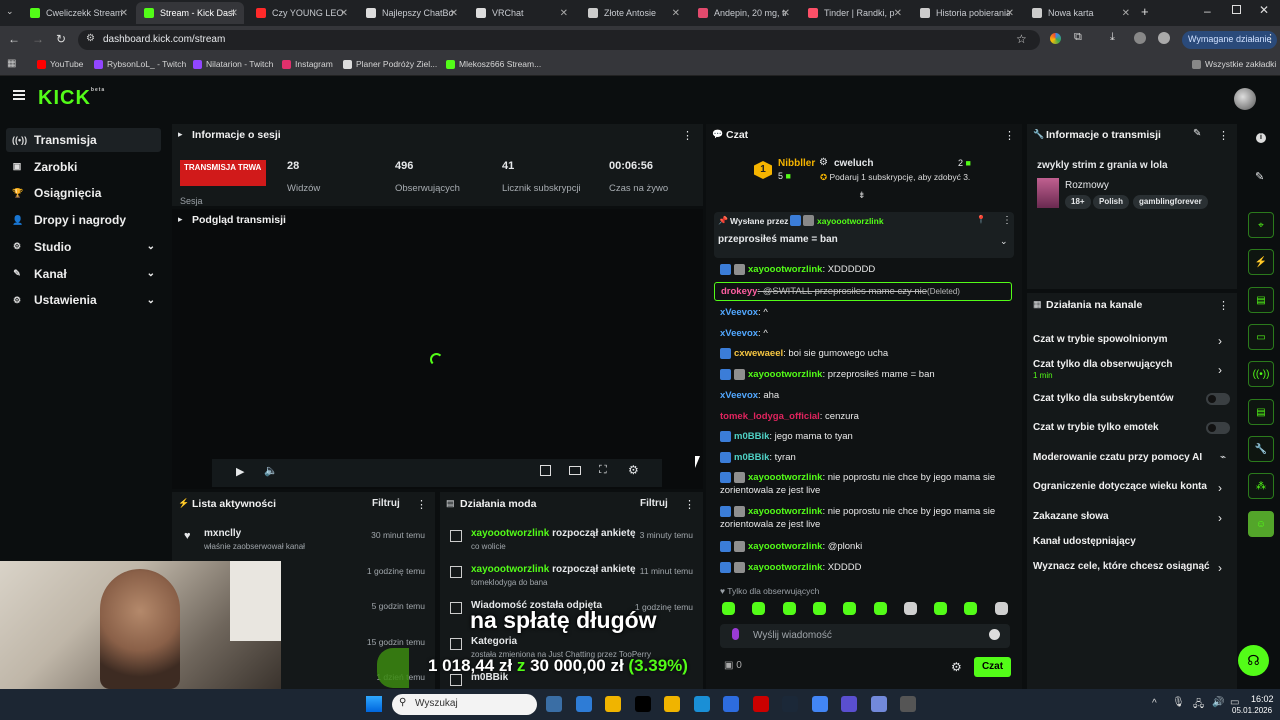  What do you see at coordinates (654, 503) in the screenshot?
I see `mod-filter-button: Filtruj` at bounding box center [654, 503].